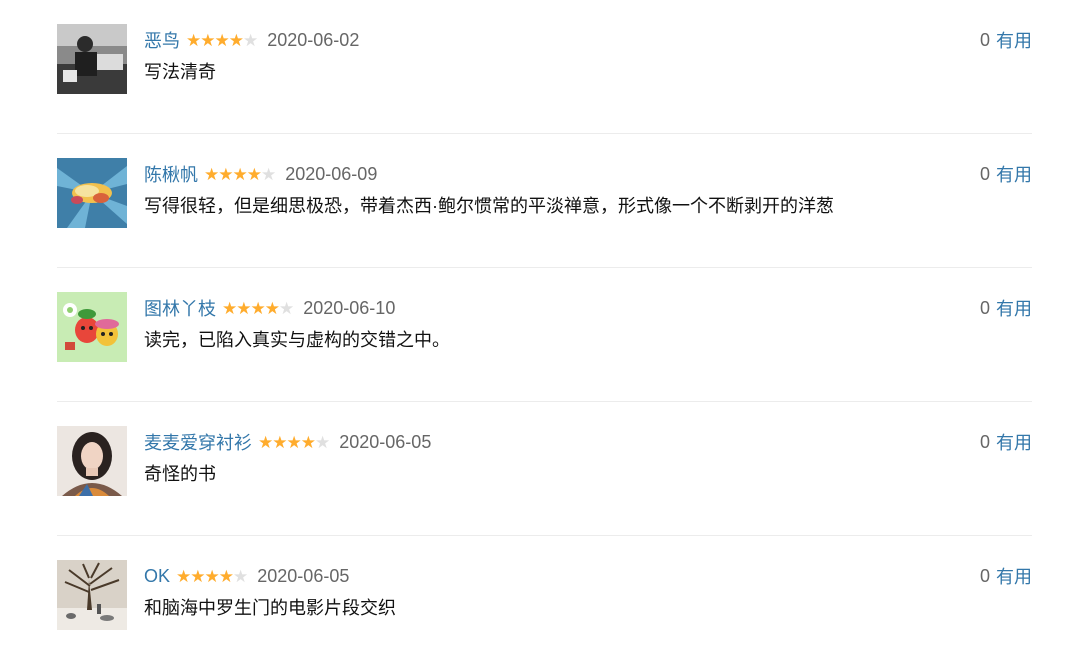 Image resolution: width=1080 pixels, height=670 pixels. I want to click on username-link: 恶鸟, so click(162, 40).